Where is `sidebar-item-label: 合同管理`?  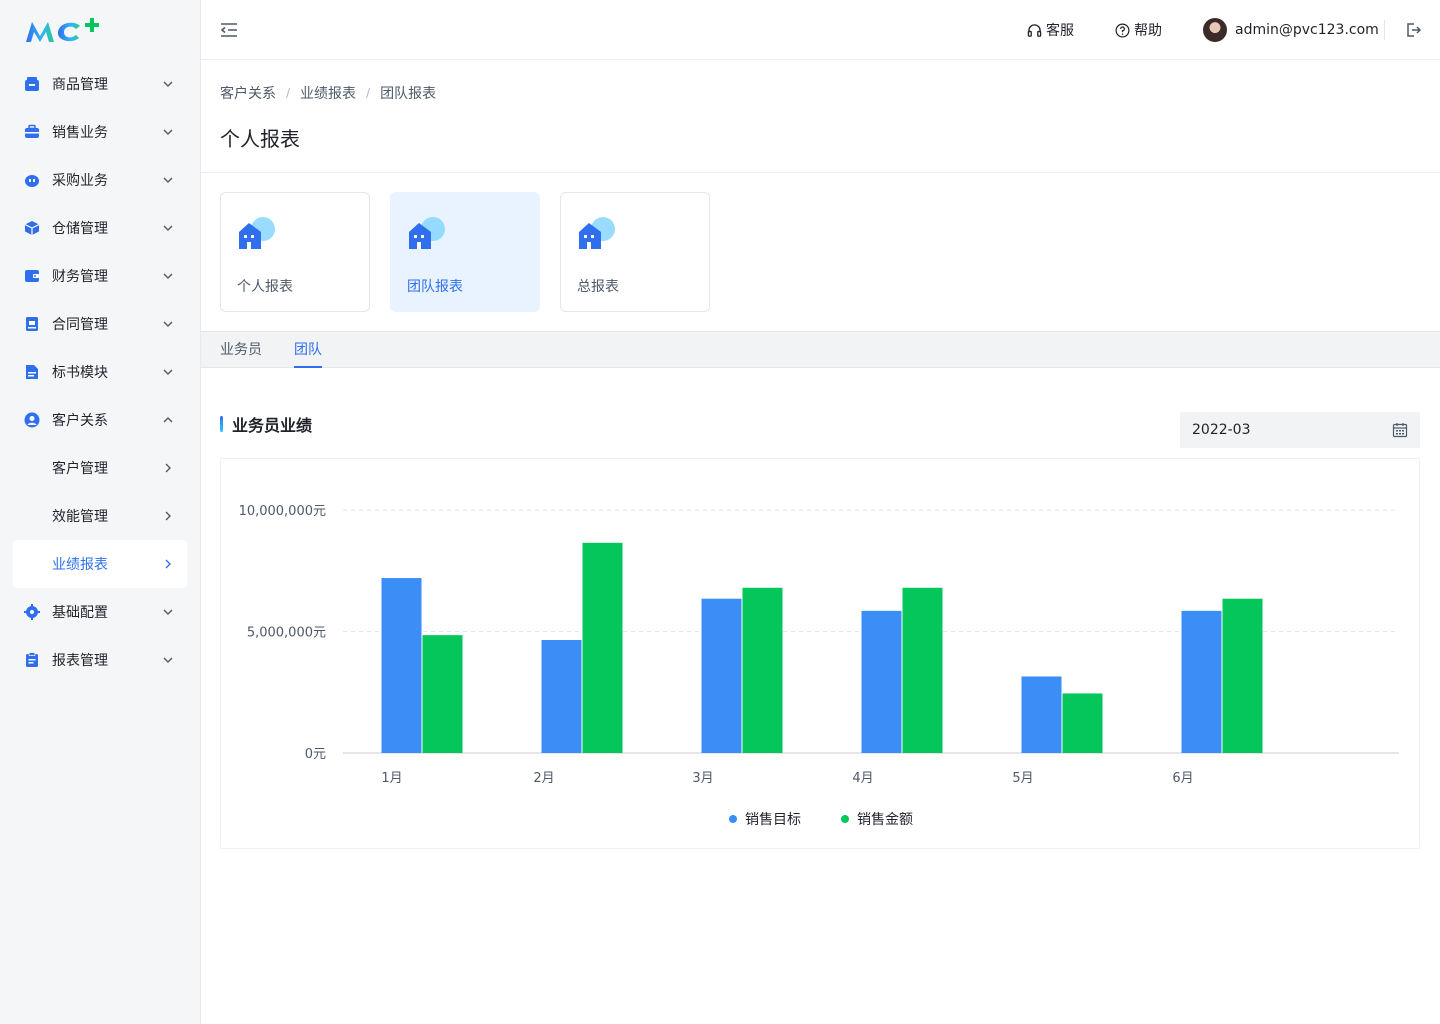 sidebar-item-label: 合同管理 is located at coordinates (80, 325).